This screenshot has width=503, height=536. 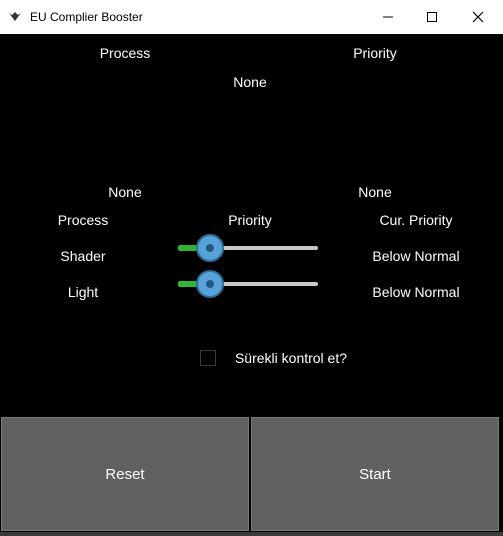 I want to click on minimize-button, so click(x=388, y=17).